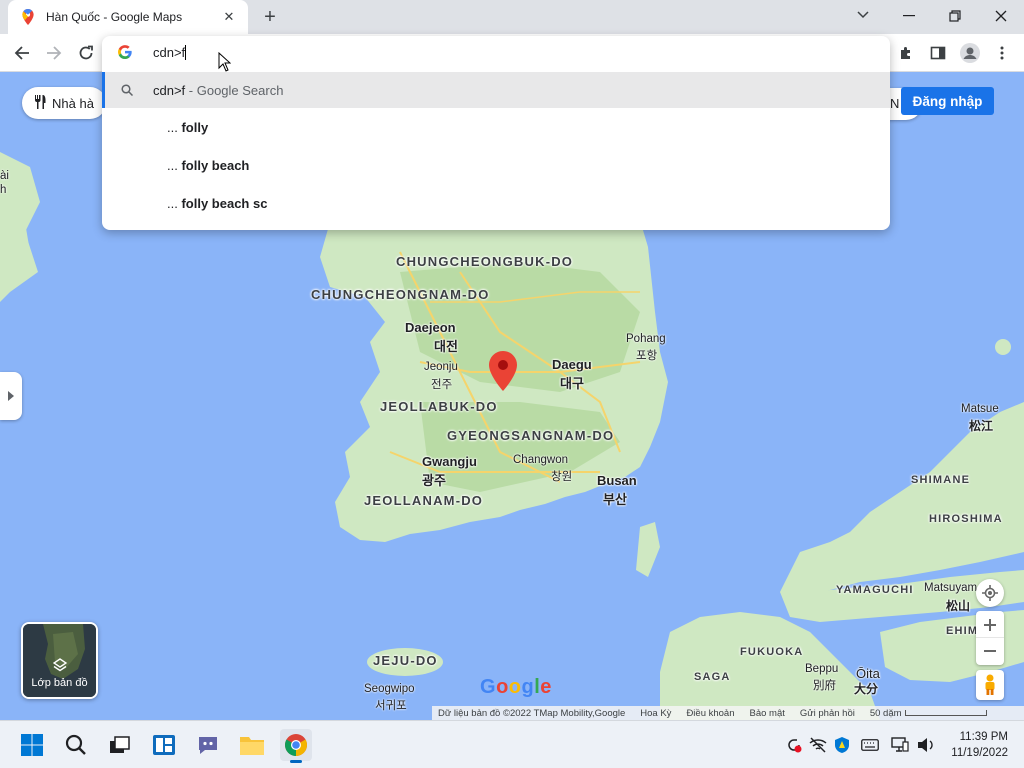  Describe the element at coordinates (442, 385) in the screenshot. I see `city-label: 전주` at that location.